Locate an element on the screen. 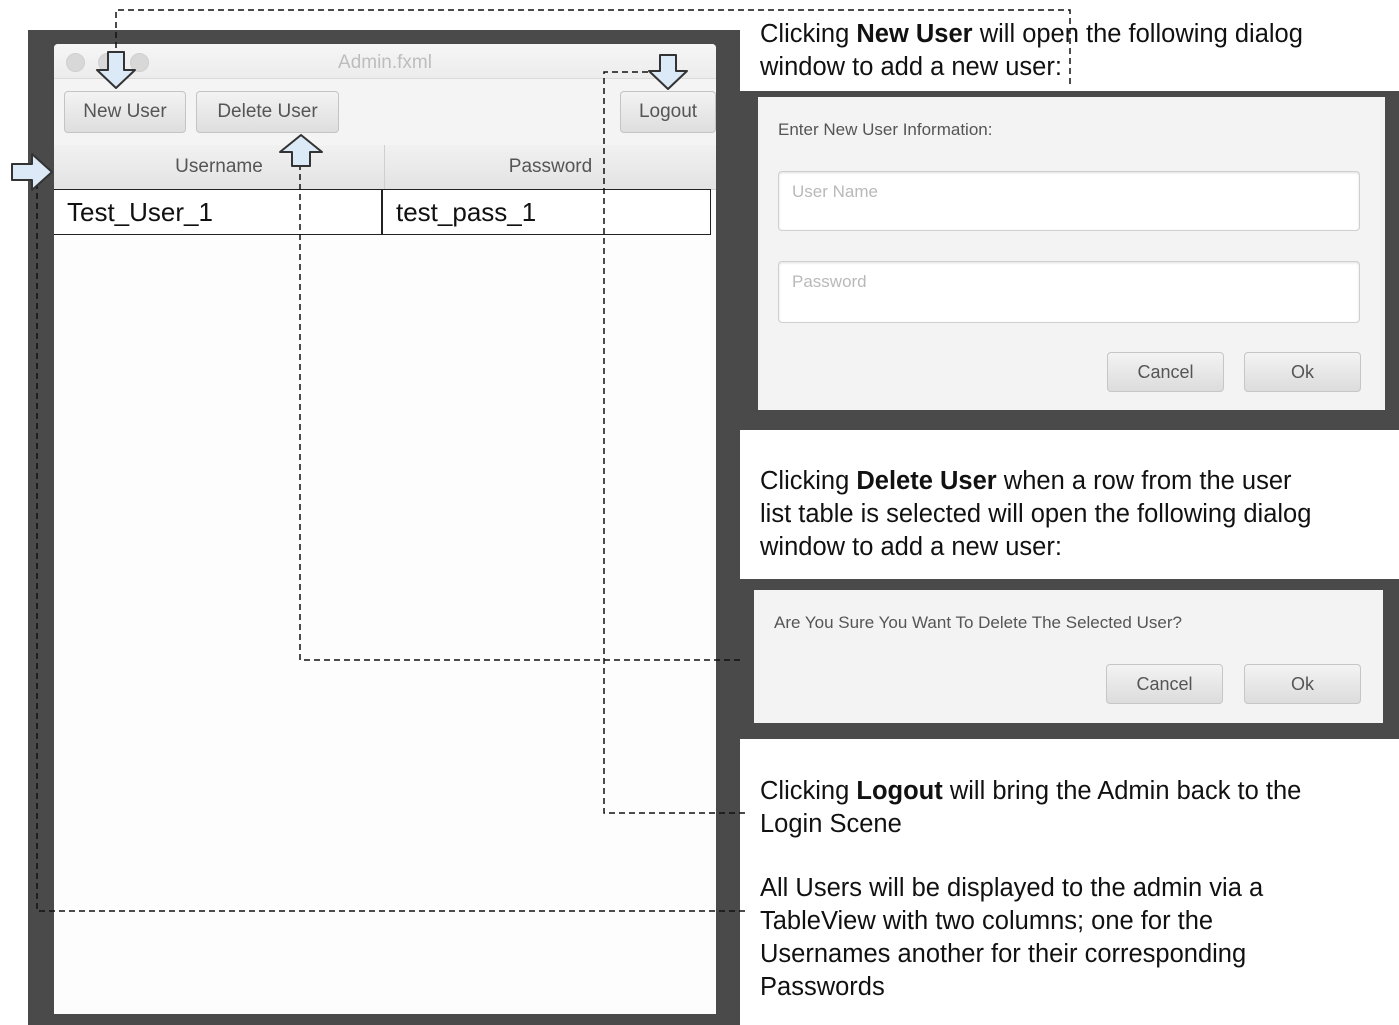 The width and height of the screenshot is (1399, 1025). logout-connector is located at coordinates (674, 442).